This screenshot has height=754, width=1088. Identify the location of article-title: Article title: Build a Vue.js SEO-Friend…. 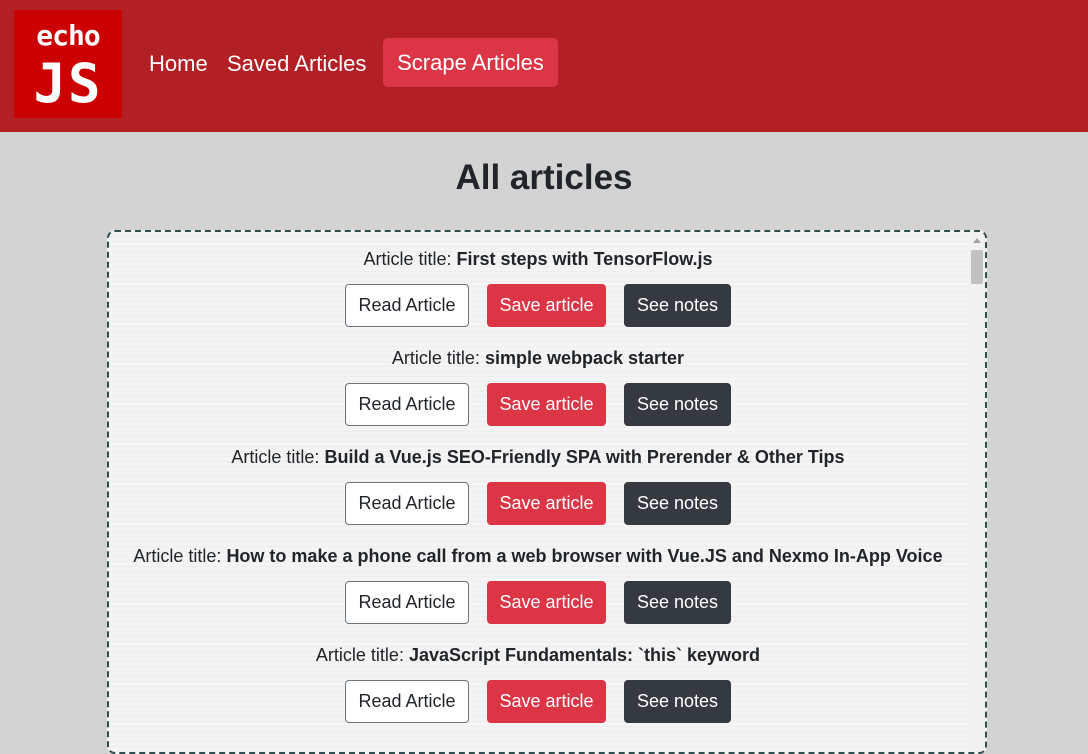
(538, 457).